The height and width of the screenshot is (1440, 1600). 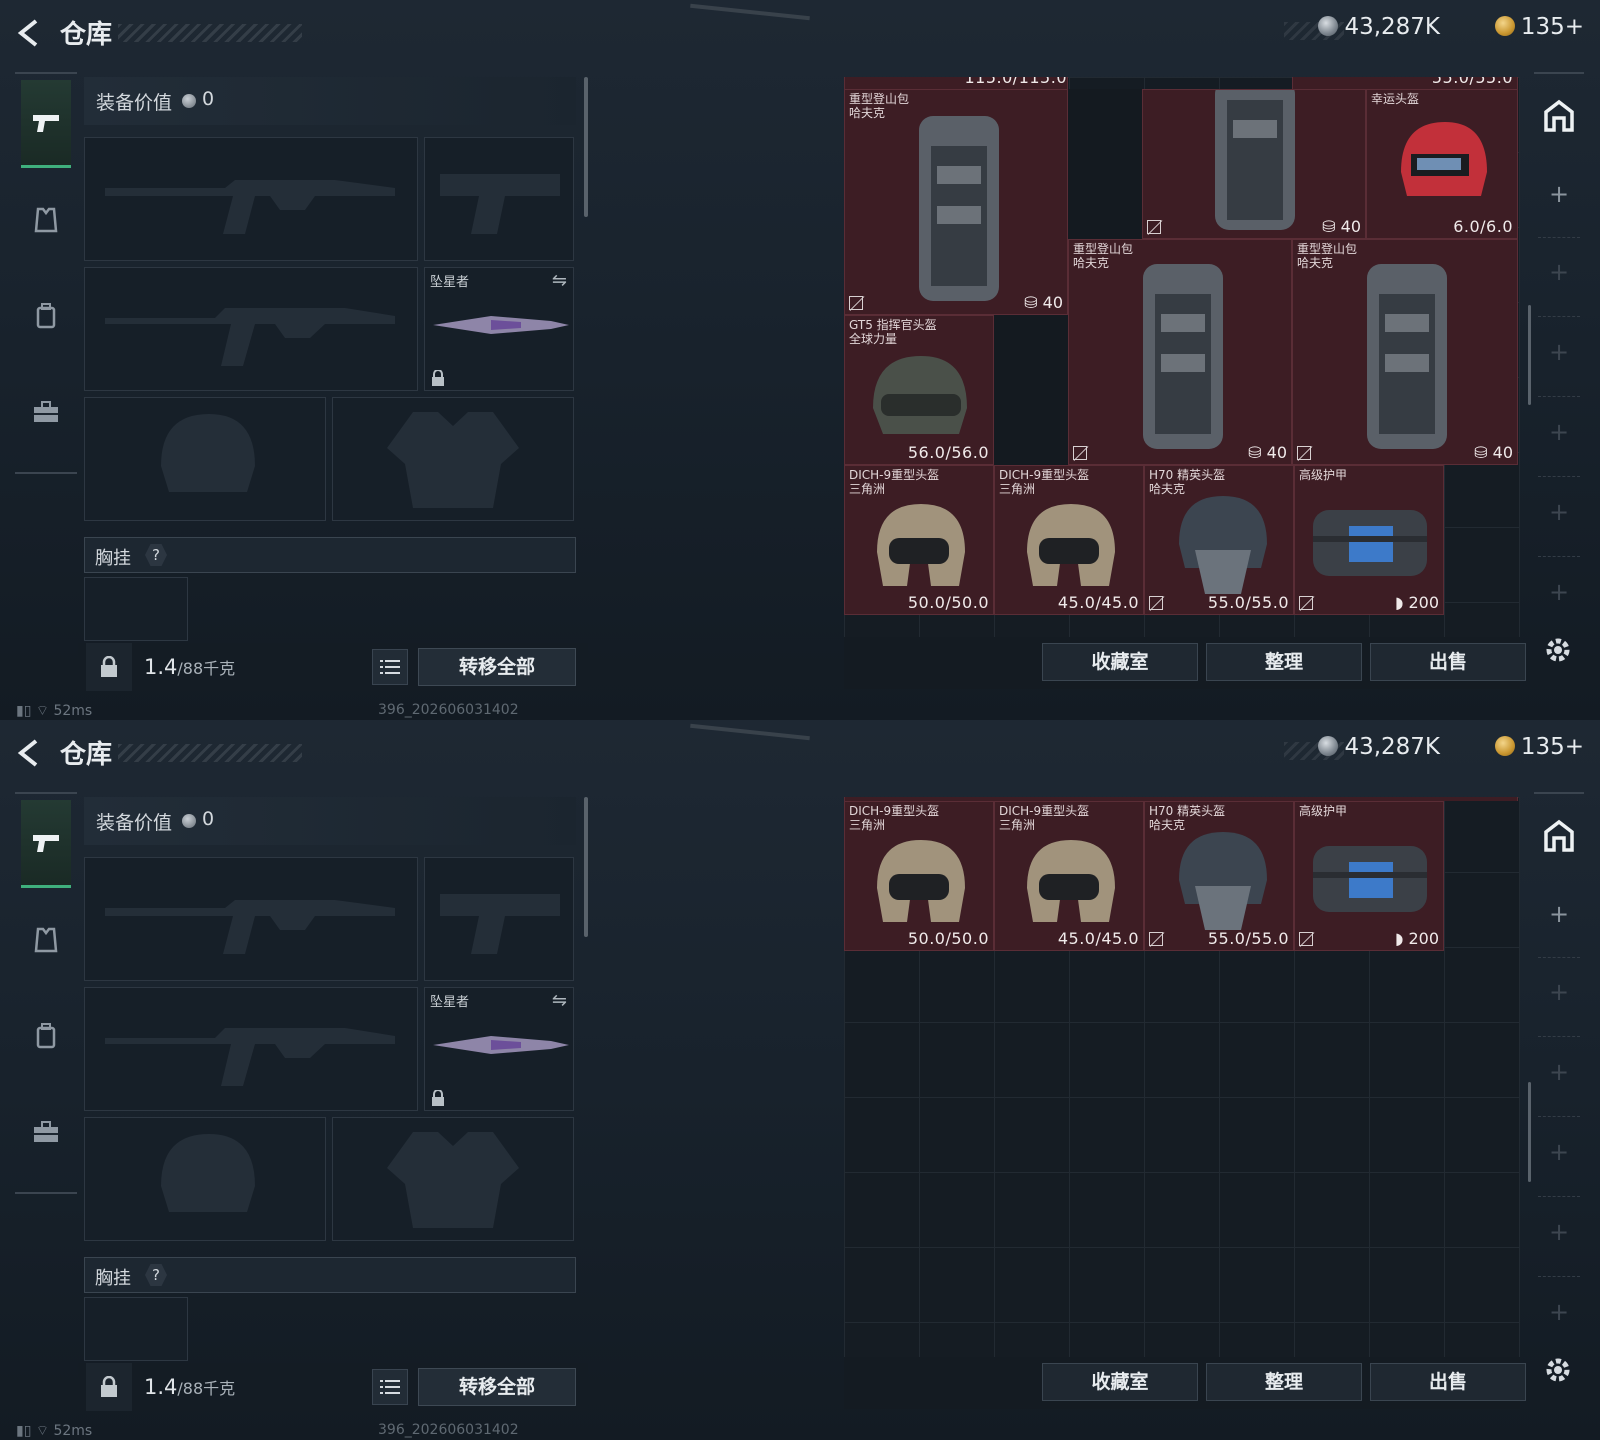 What do you see at coordinates (956, 83) in the screenshot?
I see `stash-item-partial: 115.0/115.0` at bounding box center [956, 83].